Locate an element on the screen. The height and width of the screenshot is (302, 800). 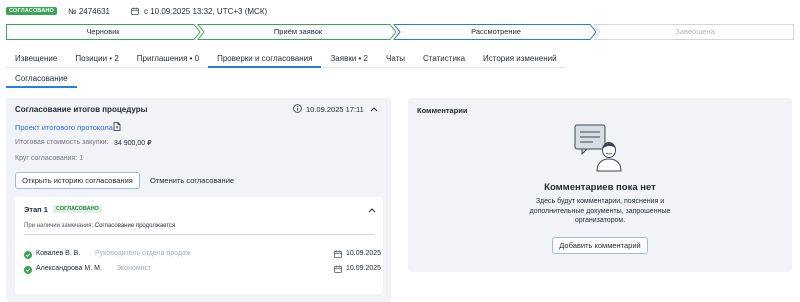
tab-chats: Чаты is located at coordinates (395, 59).